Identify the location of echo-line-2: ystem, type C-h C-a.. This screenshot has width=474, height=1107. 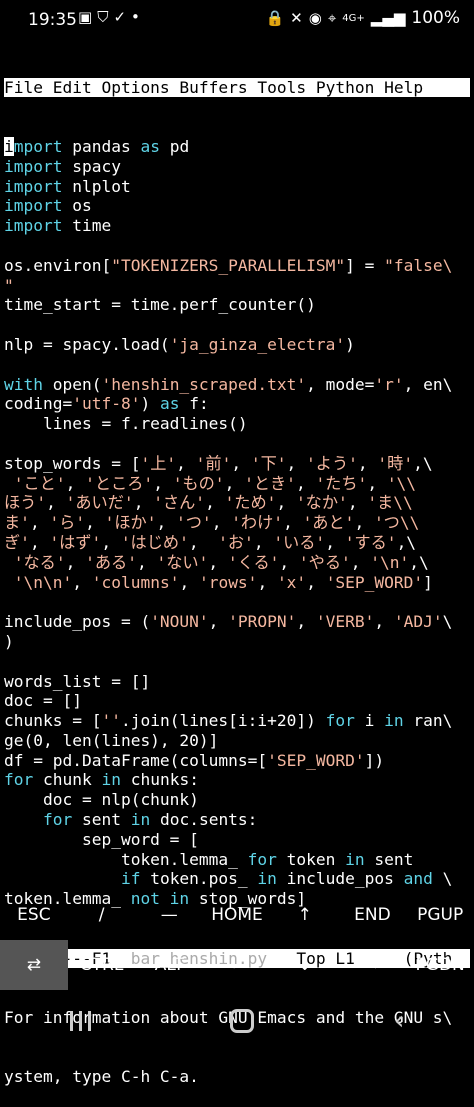
(101, 1077).